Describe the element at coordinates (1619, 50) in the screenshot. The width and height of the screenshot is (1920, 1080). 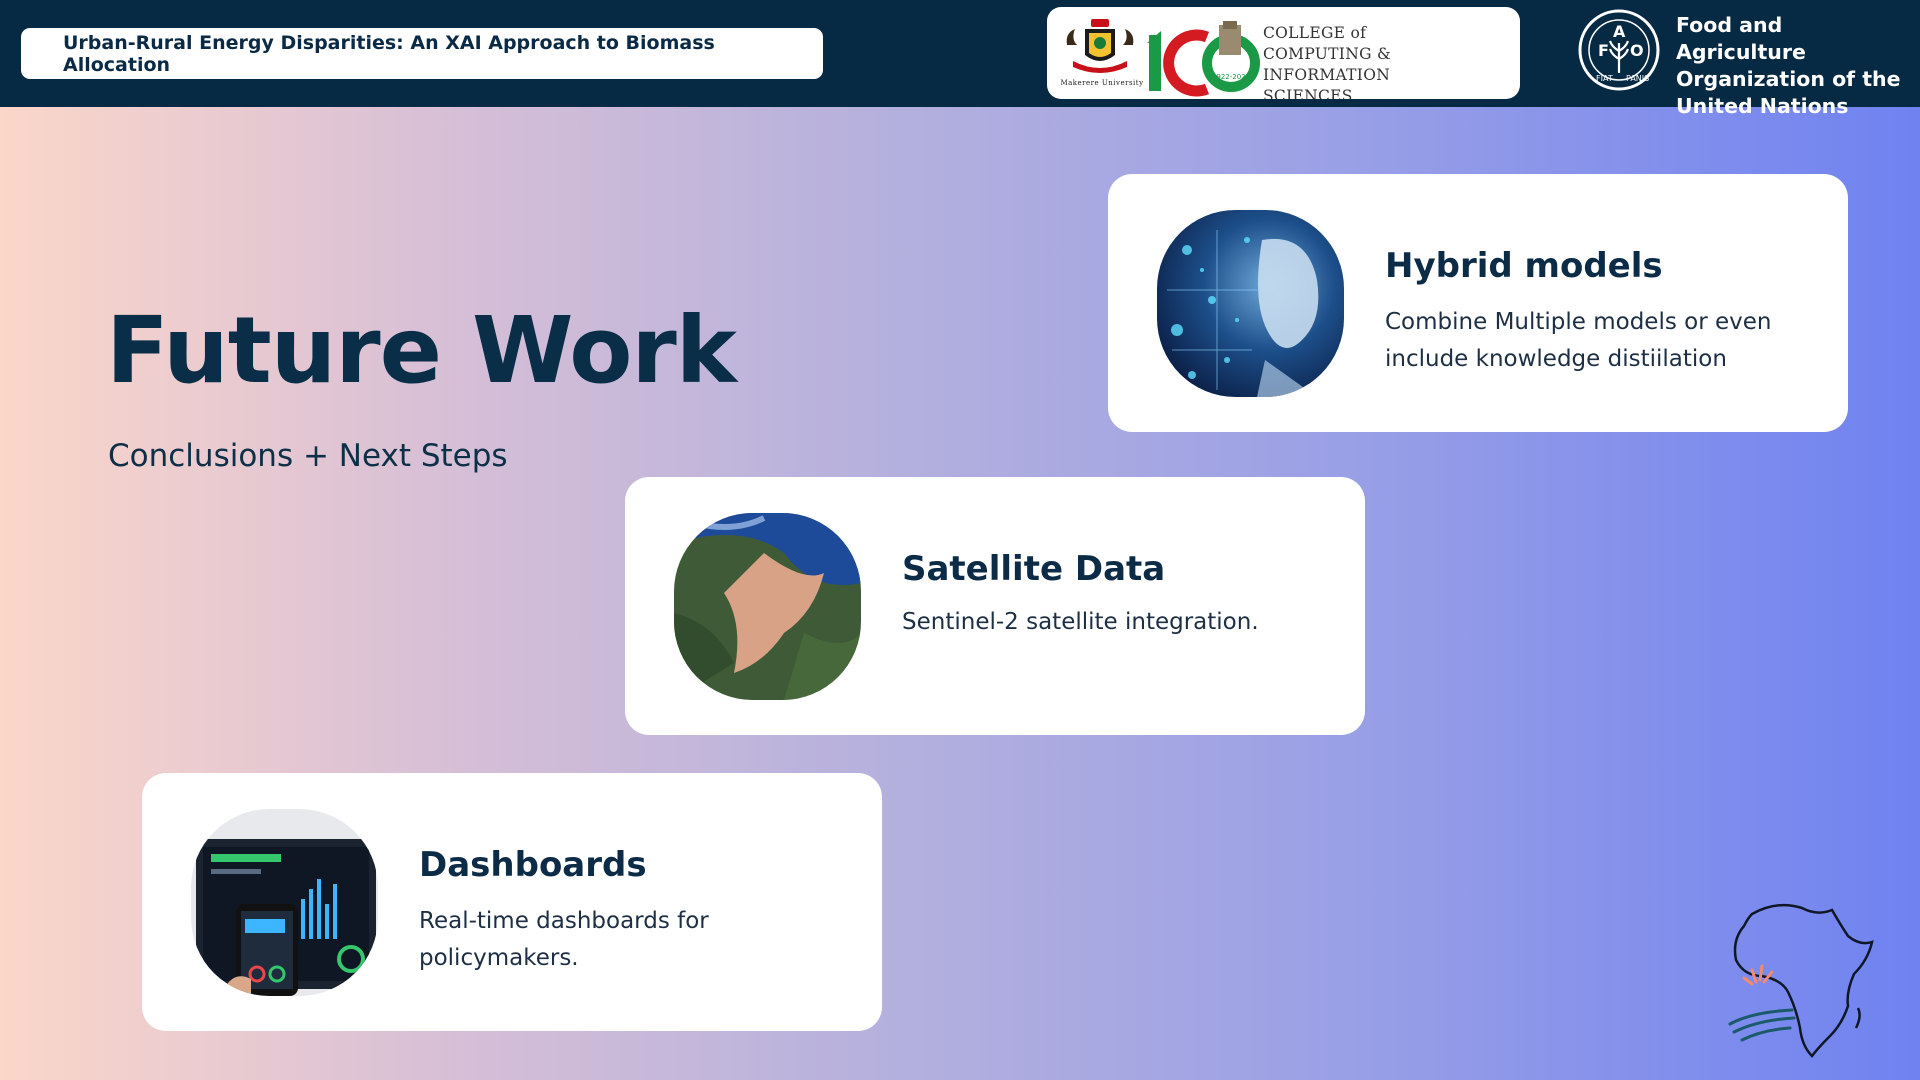
I see `fao-emblem-icon: F A O FIAT PANIS` at that location.